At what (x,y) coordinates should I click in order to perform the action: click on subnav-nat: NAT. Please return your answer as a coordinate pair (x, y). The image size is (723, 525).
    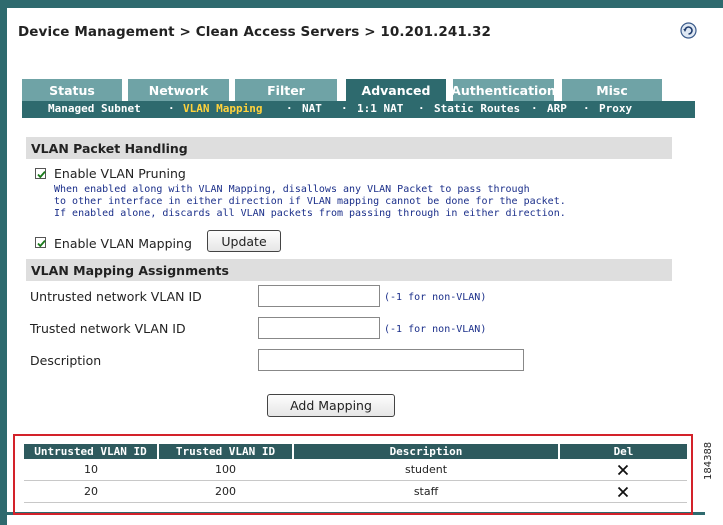
    Looking at the image, I should click on (312, 108).